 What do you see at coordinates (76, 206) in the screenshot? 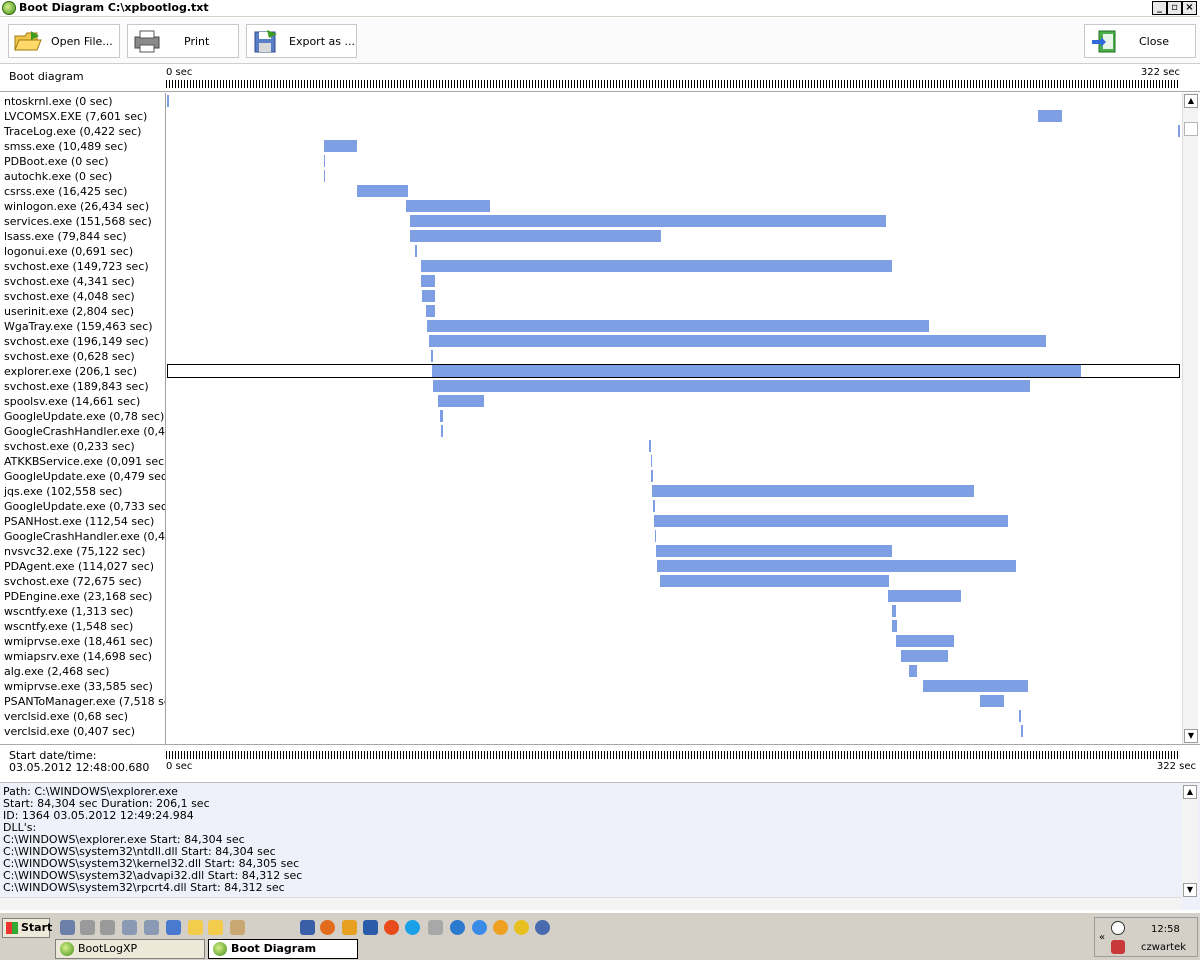
I see `process-label: winlogon.exe (26,434 sec)` at bounding box center [76, 206].